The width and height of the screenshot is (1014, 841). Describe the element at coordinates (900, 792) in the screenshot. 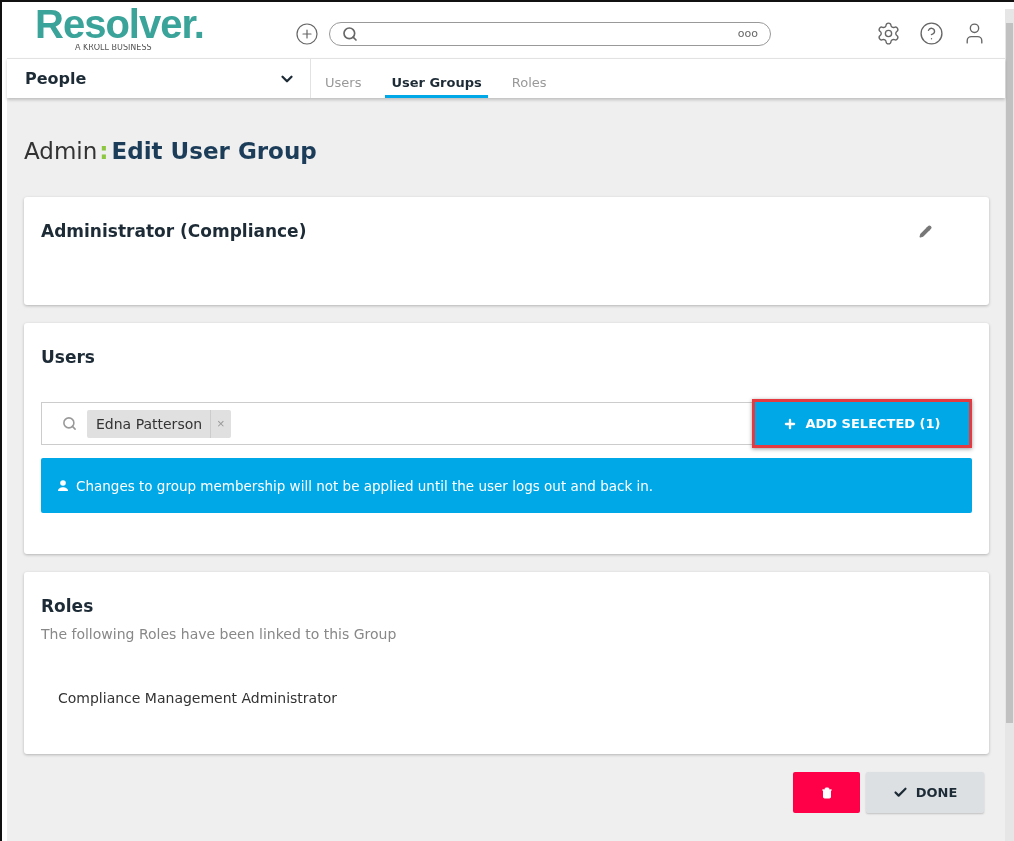

I see `check-icon` at that location.